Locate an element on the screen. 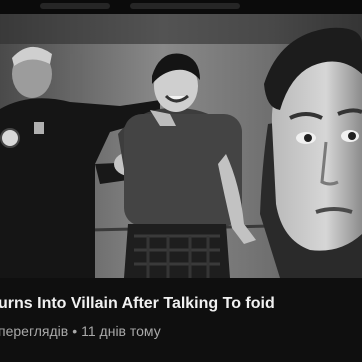  video-stats: переглядів • 11 днів тому is located at coordinates (181, 331).